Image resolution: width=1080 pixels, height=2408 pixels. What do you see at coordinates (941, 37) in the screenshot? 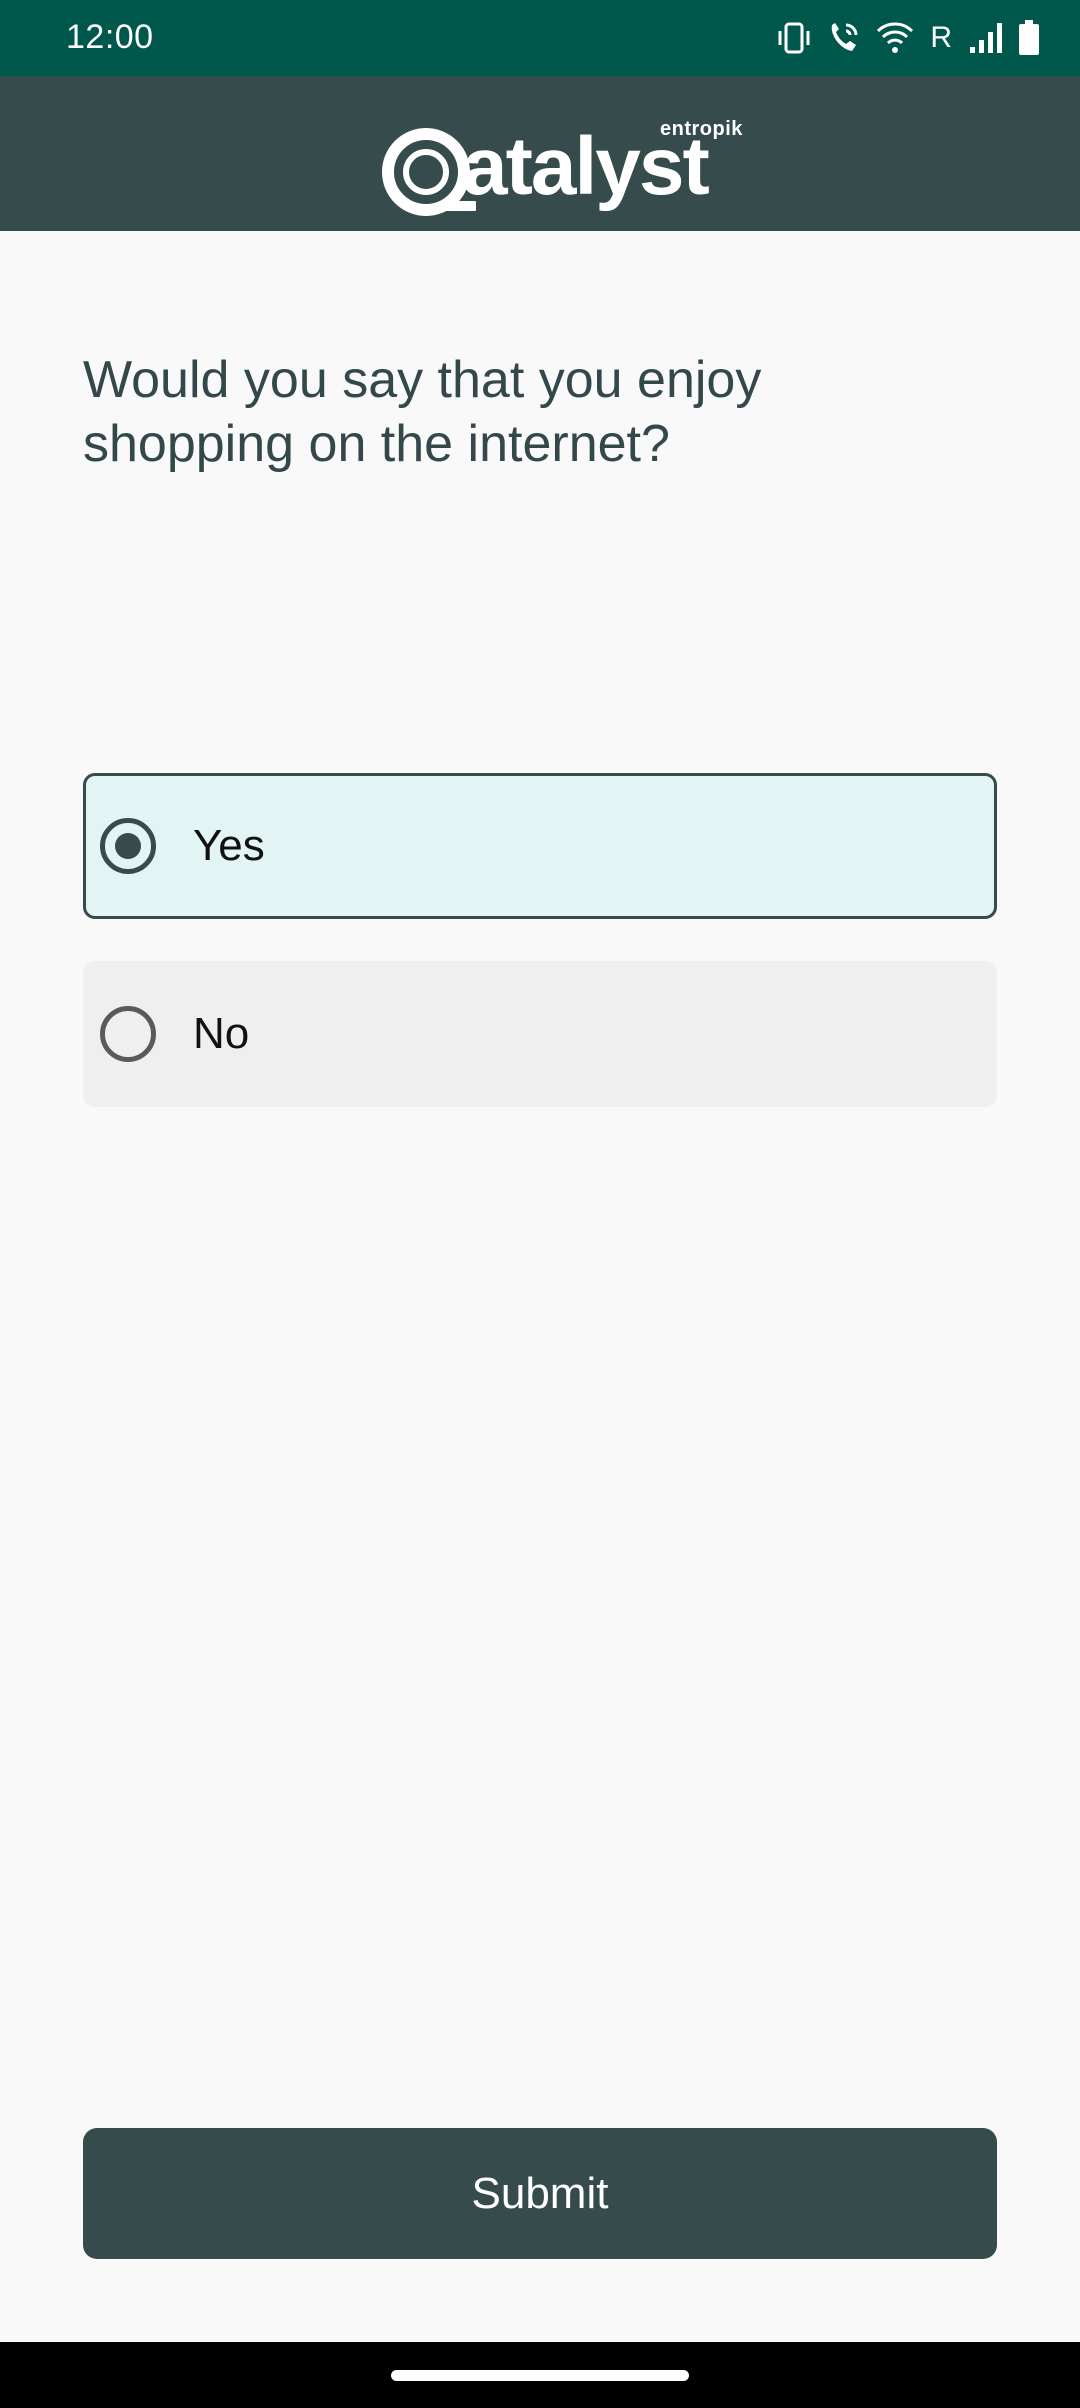
I see `roaming-indicator: R` at bounding box center [941, 37].